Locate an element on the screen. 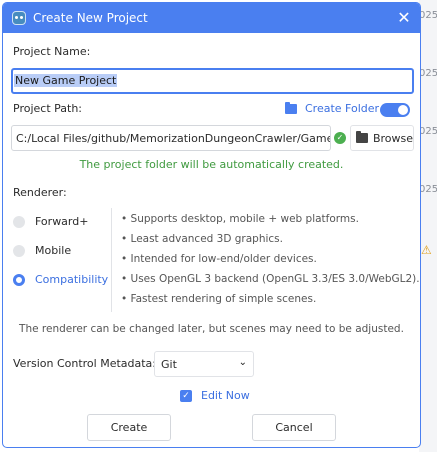 This screenshot has height=452, width=437. renderer-feature: • Fastest rendering of simple scenes. is located at coordinates (219, 299).